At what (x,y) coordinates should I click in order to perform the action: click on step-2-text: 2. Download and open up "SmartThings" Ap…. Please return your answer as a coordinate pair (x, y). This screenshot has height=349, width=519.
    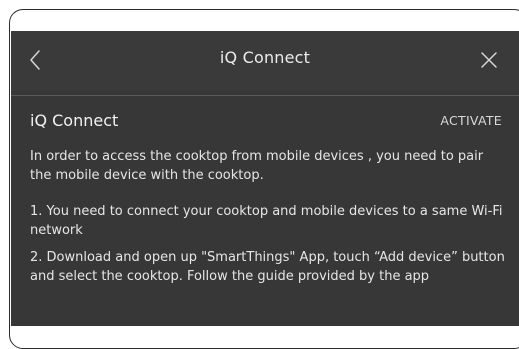
    Looking at the image, I should click on (267, 267).